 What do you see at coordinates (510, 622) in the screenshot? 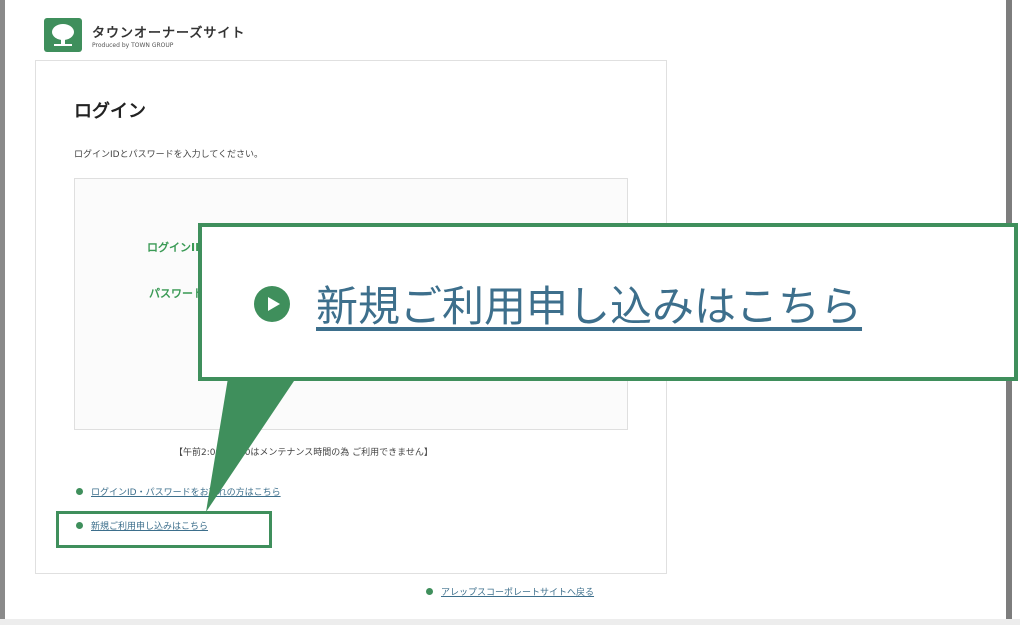
I see `window-frame-bottom` at bounding box center [510, 622].